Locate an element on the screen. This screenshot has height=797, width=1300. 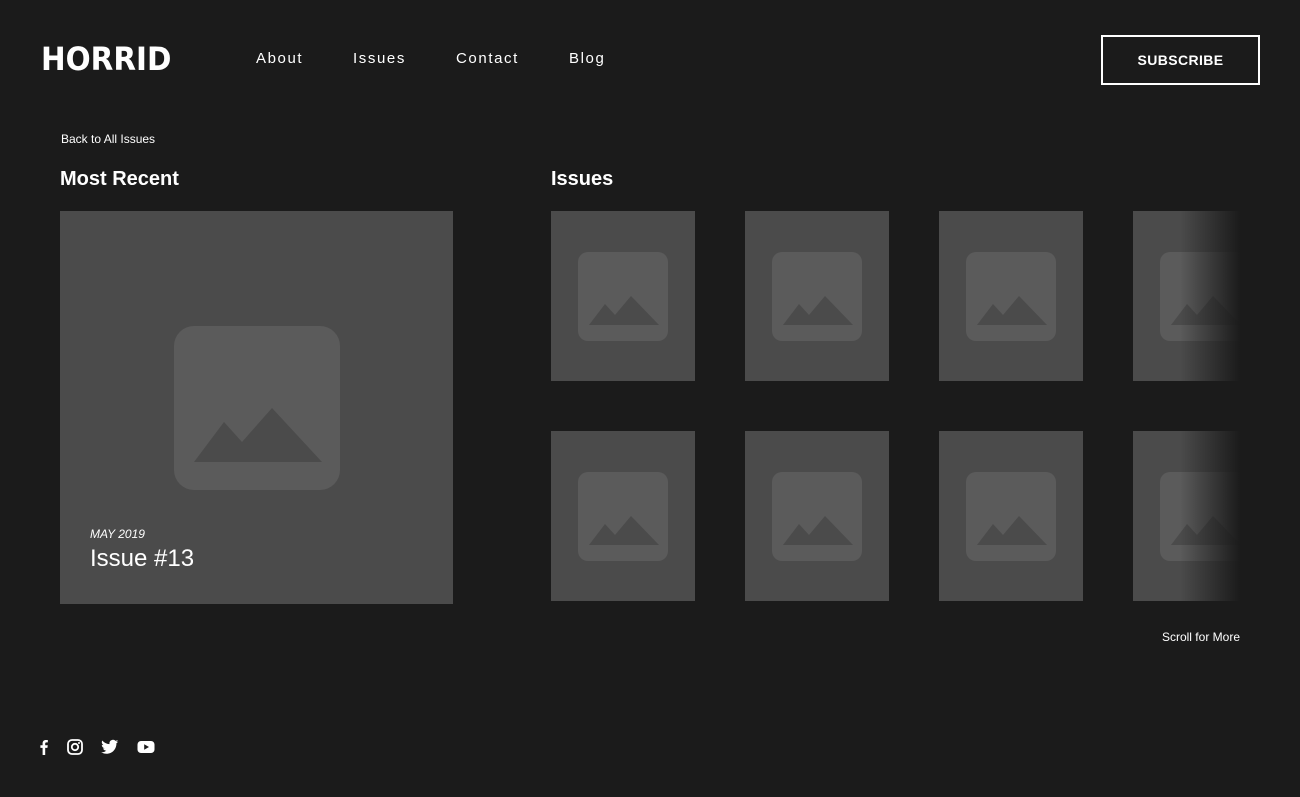
featured-issue-date: MAY 2019 is located at coordinates (117, 534).